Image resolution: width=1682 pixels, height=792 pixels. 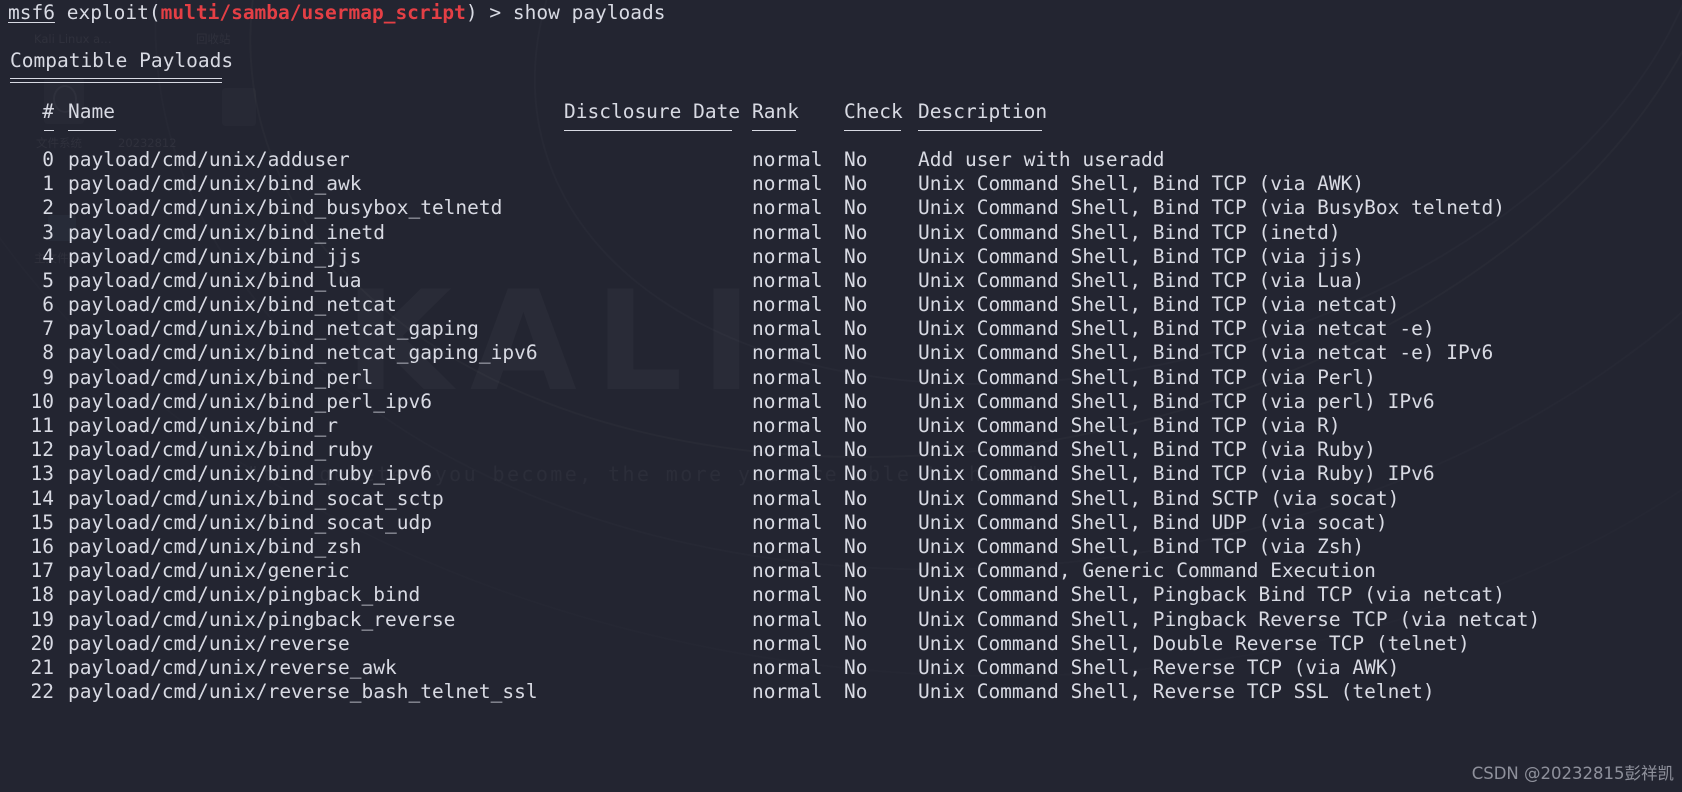 What do you see at coordinates (1129, 232) in the screenshot?
I see `cell-description: Unix Command Shell, Bind TCP (inetd)` at bounding box center [1129, 232].